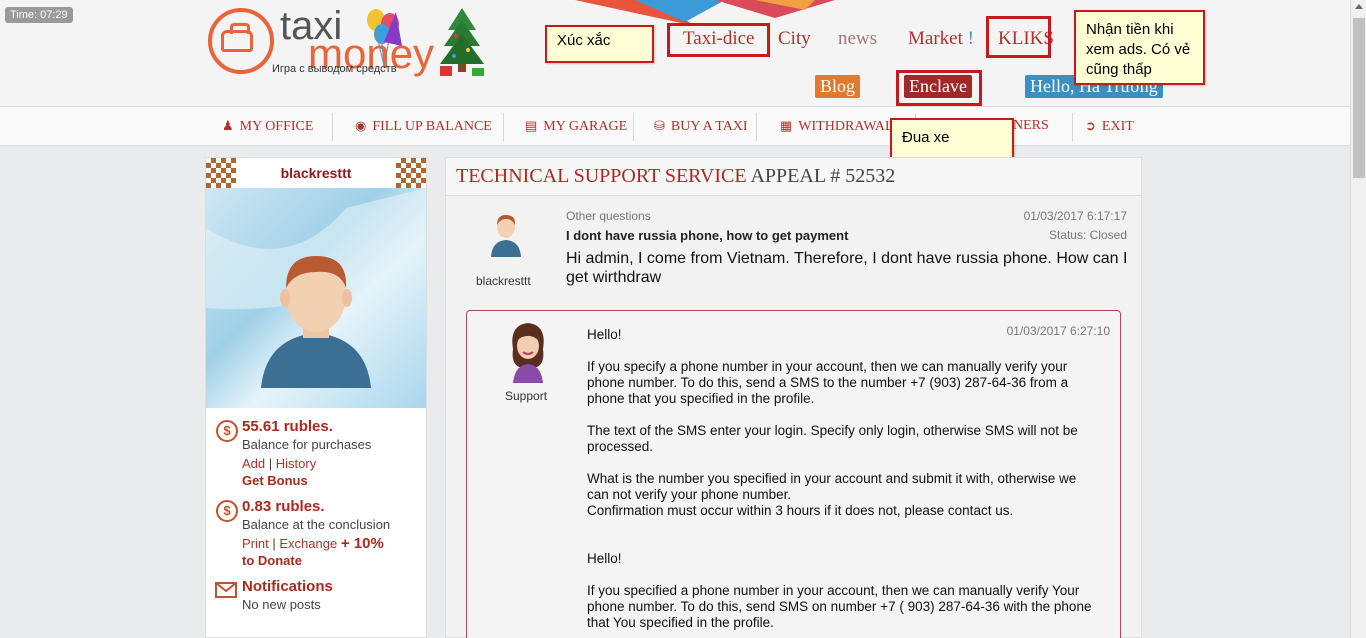 The height and width of the screenshot is (638, 1366). Describe the element at coordinates (659, 125) in the screenshot. I see `car-icon: ⛁` at that location.